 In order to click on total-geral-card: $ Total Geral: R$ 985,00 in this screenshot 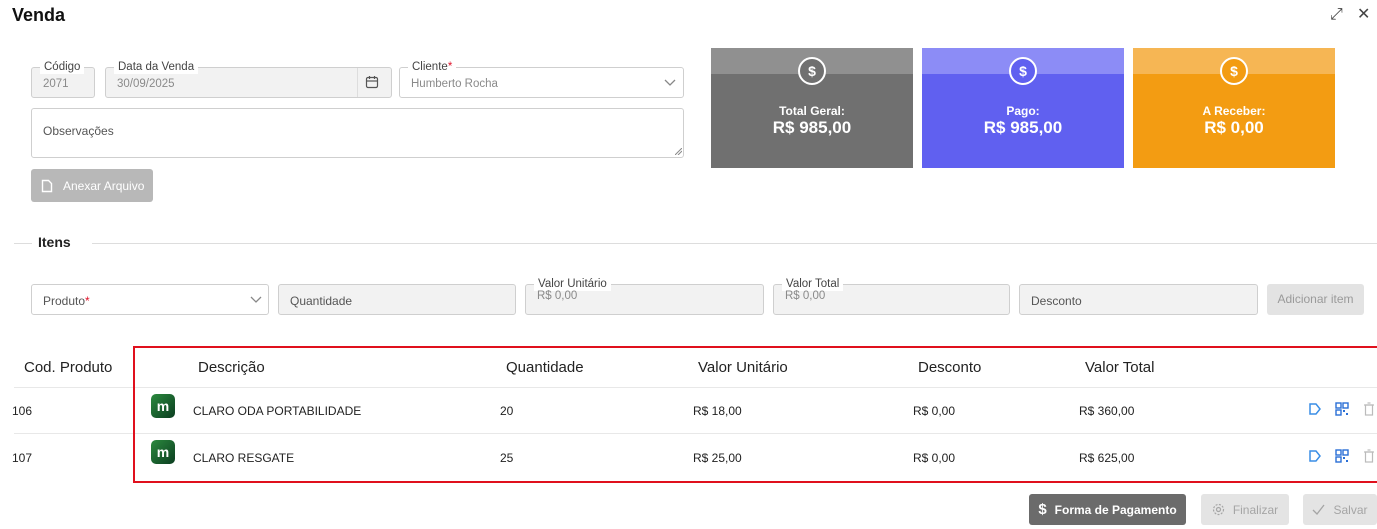, I will do `click(812, 108)`.